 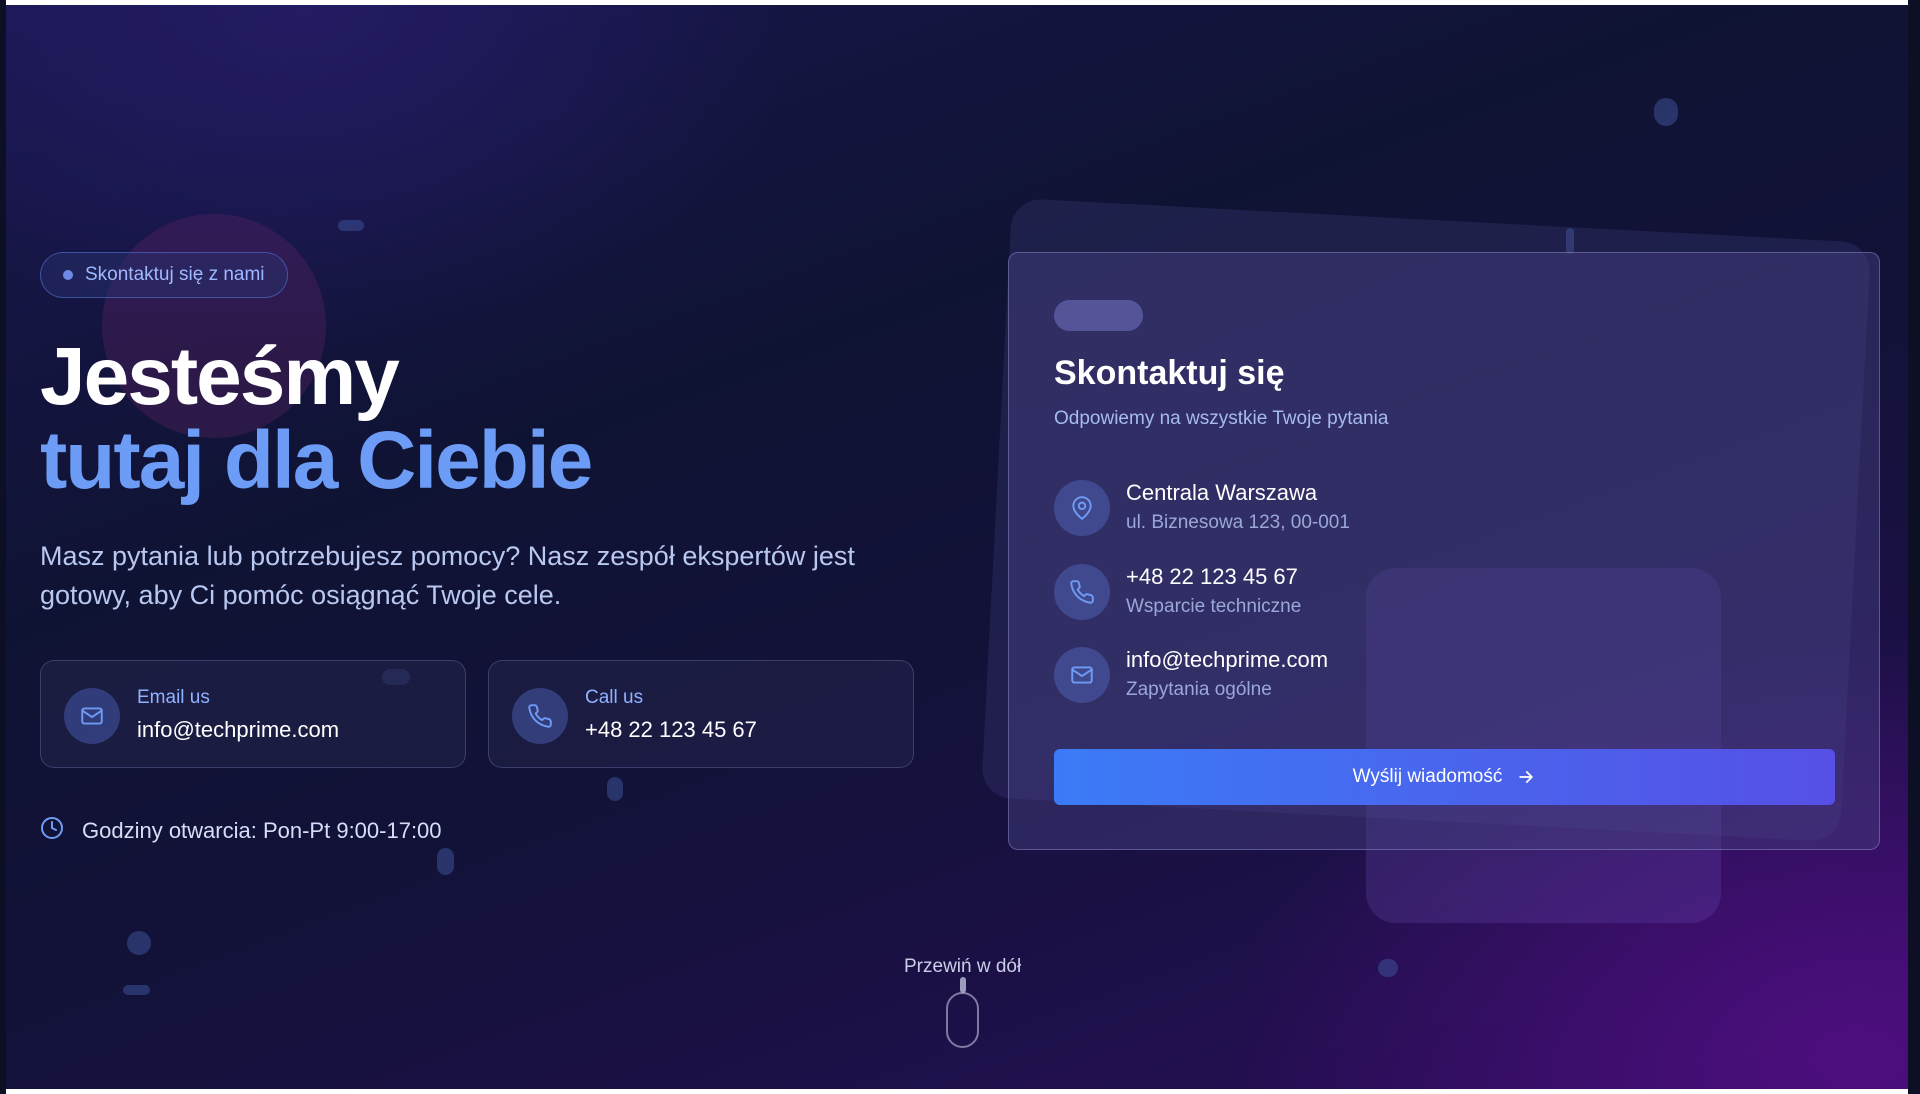 I want to click on phone-detail: Wsparcie techniczne, so click(x=1214, y=606).